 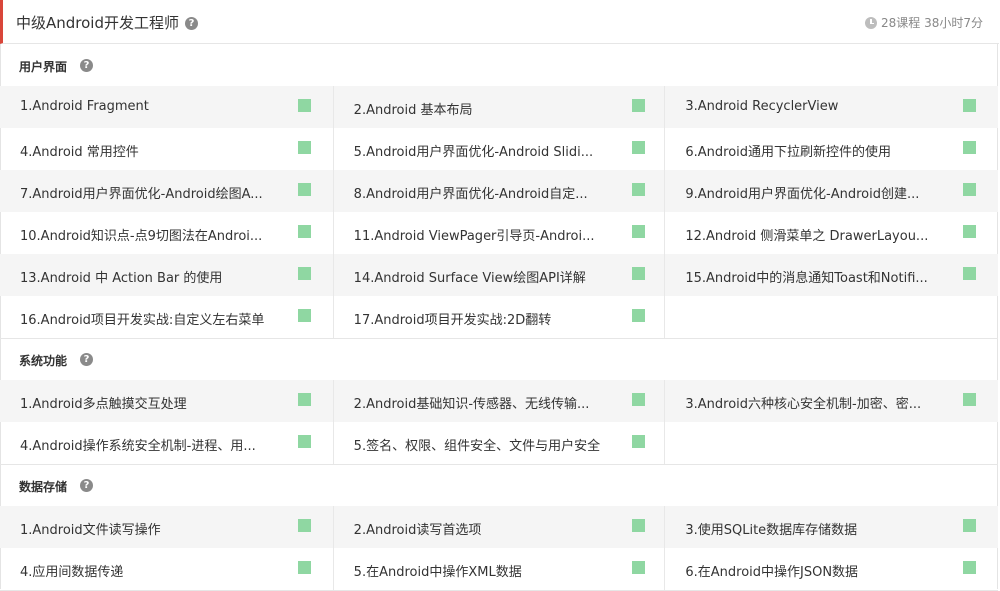 I want to click on lesson-item: 1.Android多点触摸交互处理, so click(x=166, y=401).